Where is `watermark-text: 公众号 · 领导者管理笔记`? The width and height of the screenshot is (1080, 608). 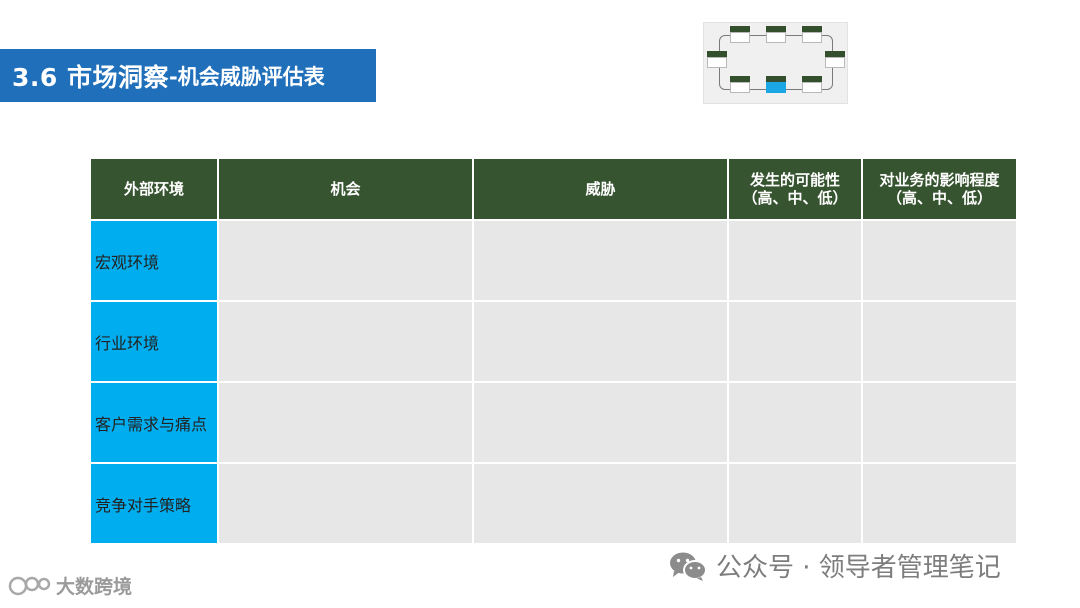
watermark-text: 公众号 · 领导者管理笔记 is located at coordinates (858, 568).